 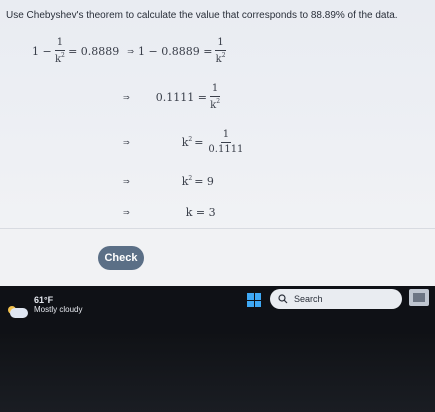 I want to click on solution-step-3: ⇒ k2 = 1 0.1111, so click(x=184, y=142).